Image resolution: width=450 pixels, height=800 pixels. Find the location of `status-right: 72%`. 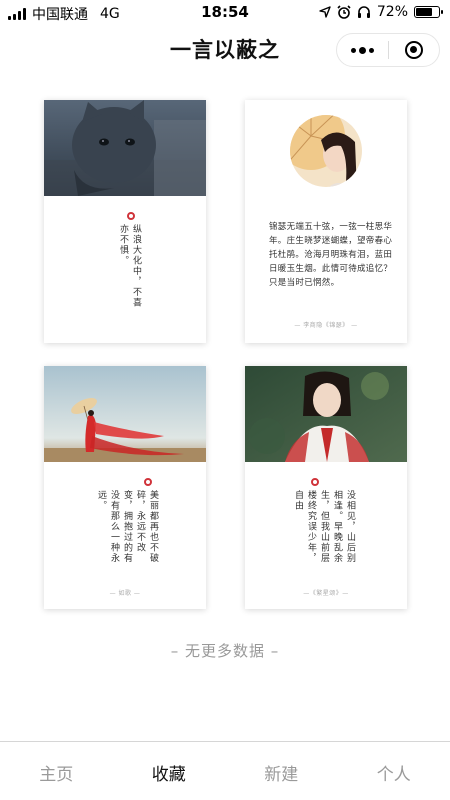

status-right: 72% is located at coordinates (381, 12).